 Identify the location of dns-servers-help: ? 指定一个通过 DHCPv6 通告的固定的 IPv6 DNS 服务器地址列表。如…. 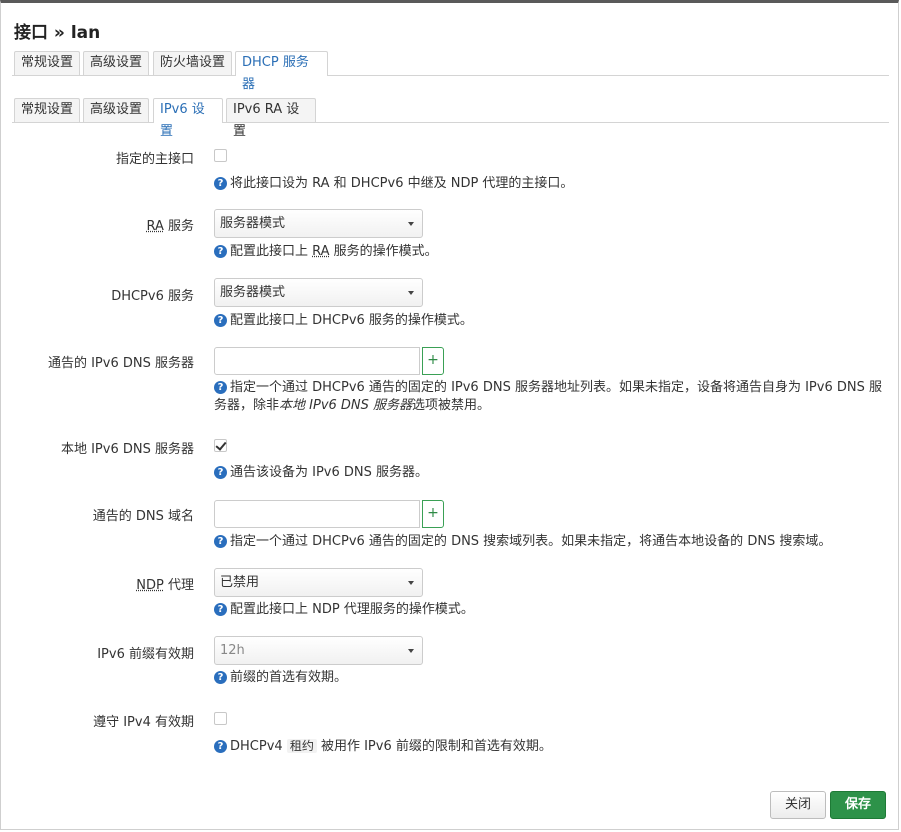
(548, 396).